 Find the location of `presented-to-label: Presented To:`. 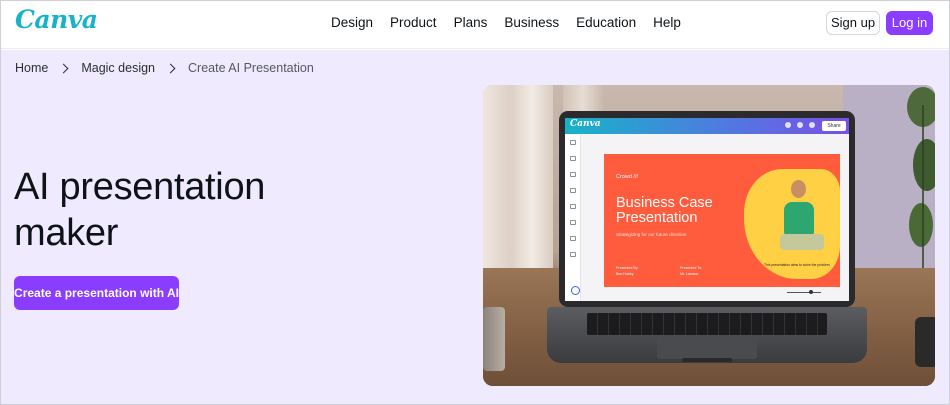

presented-to-label: Presented To: is located at coordinates (691, 268).